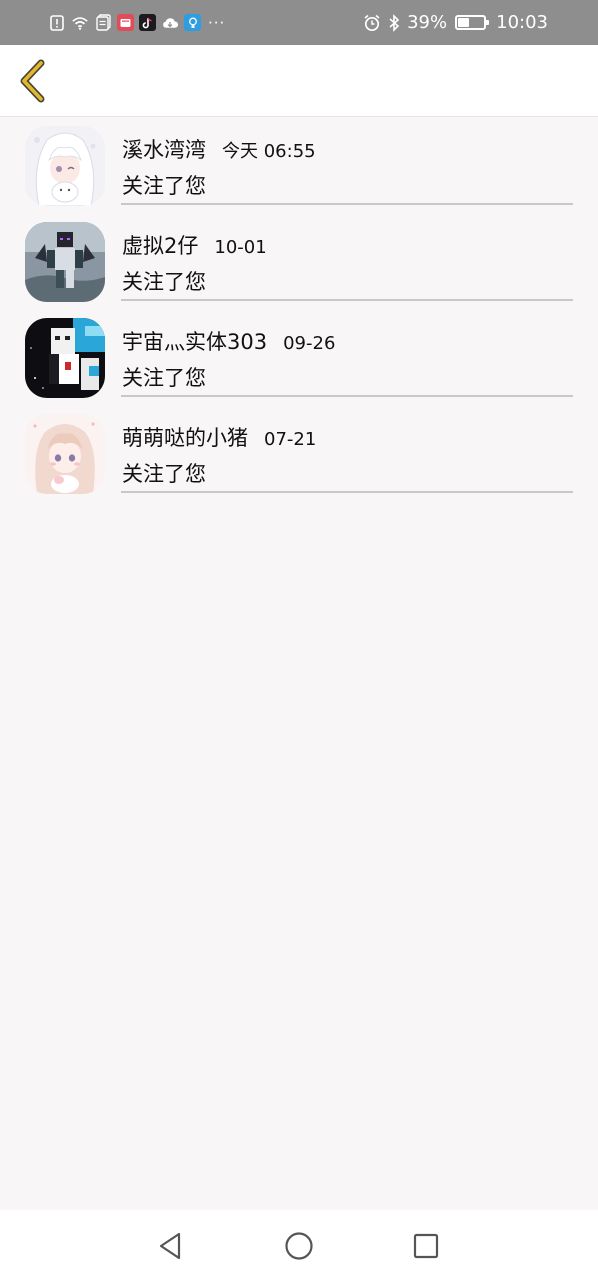  I want to click on triangle-back-icon, so click(170, 1246).